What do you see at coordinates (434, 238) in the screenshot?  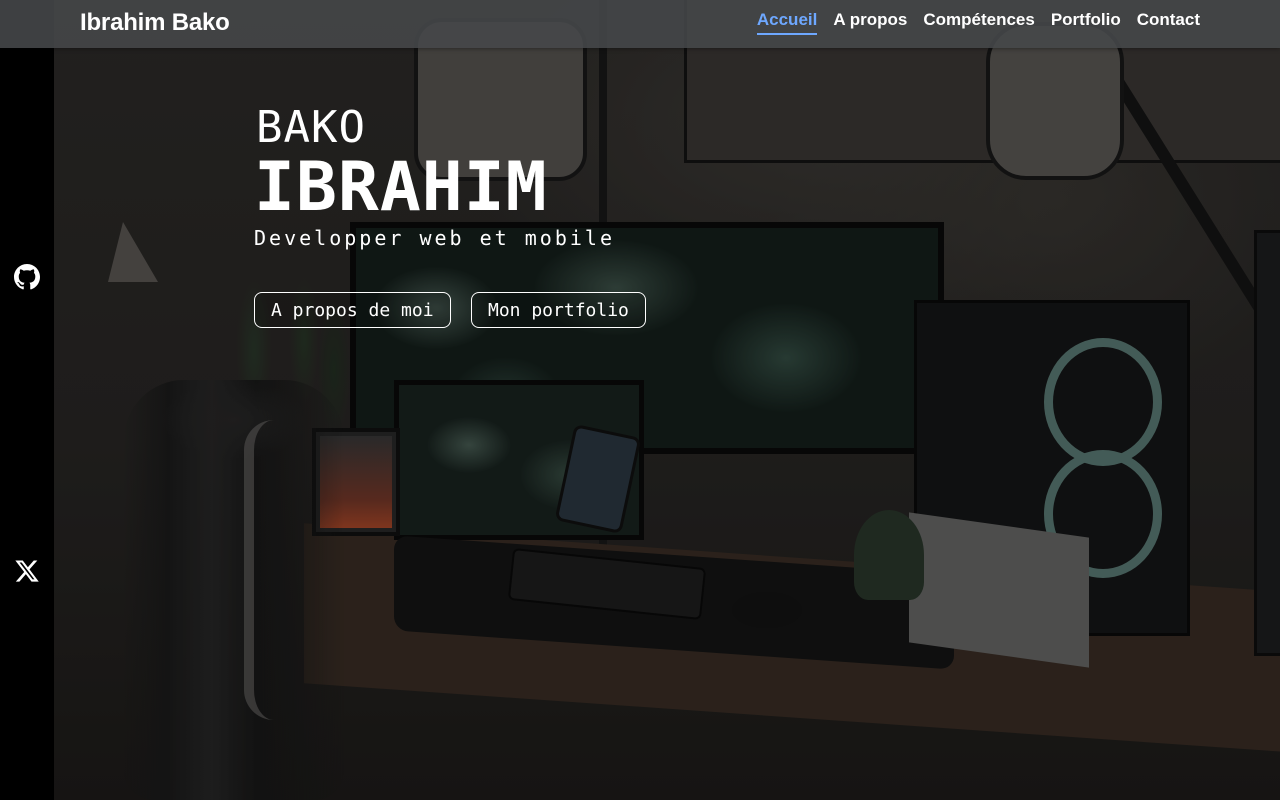 I see `hero-tagline: Developper web et mobile` at bounding box center [434, 238].